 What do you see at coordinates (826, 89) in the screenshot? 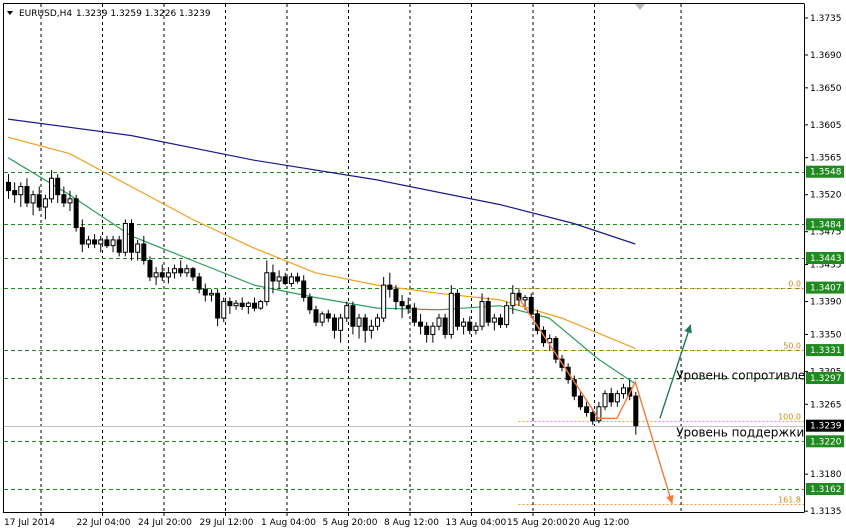
I see `y-tick-label: 1.3650` at bounding box center [826, 89].